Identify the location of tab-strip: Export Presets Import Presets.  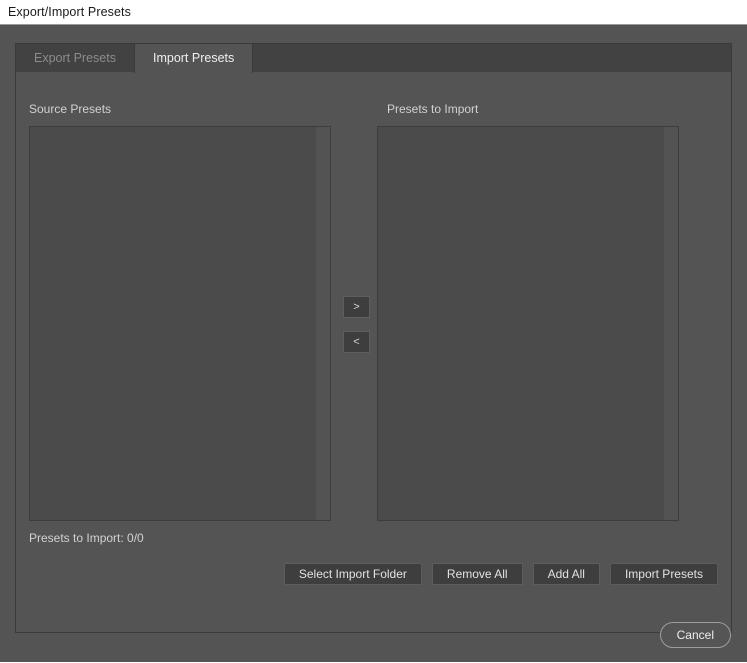
(373, 58).